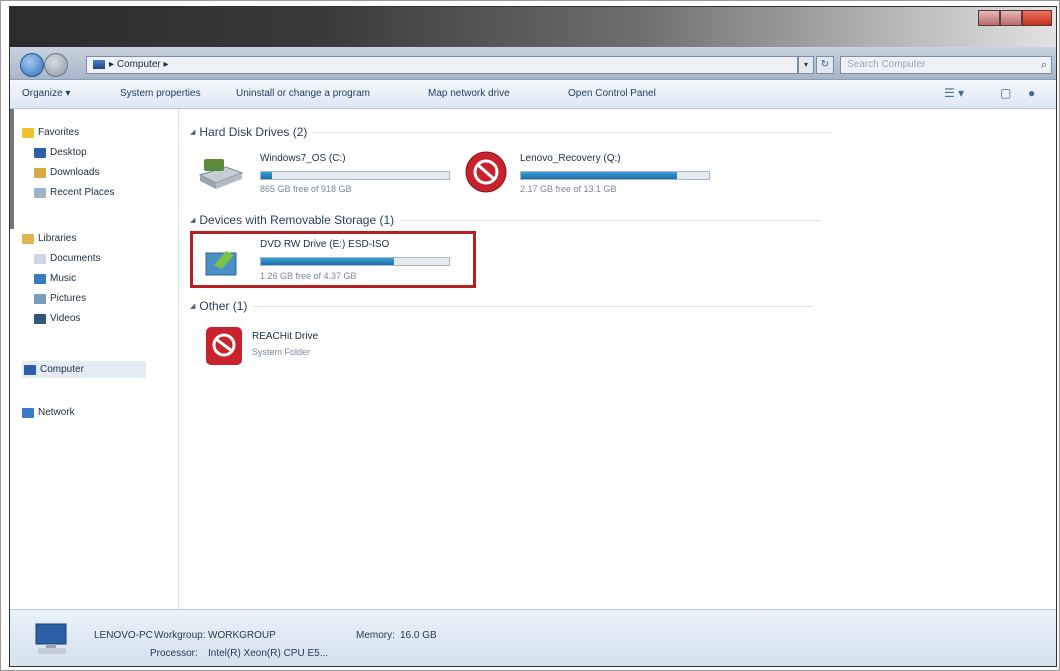 This screenshot has height=671, width=1060. I want to click on hard-drive-icon, so click(221, 174).